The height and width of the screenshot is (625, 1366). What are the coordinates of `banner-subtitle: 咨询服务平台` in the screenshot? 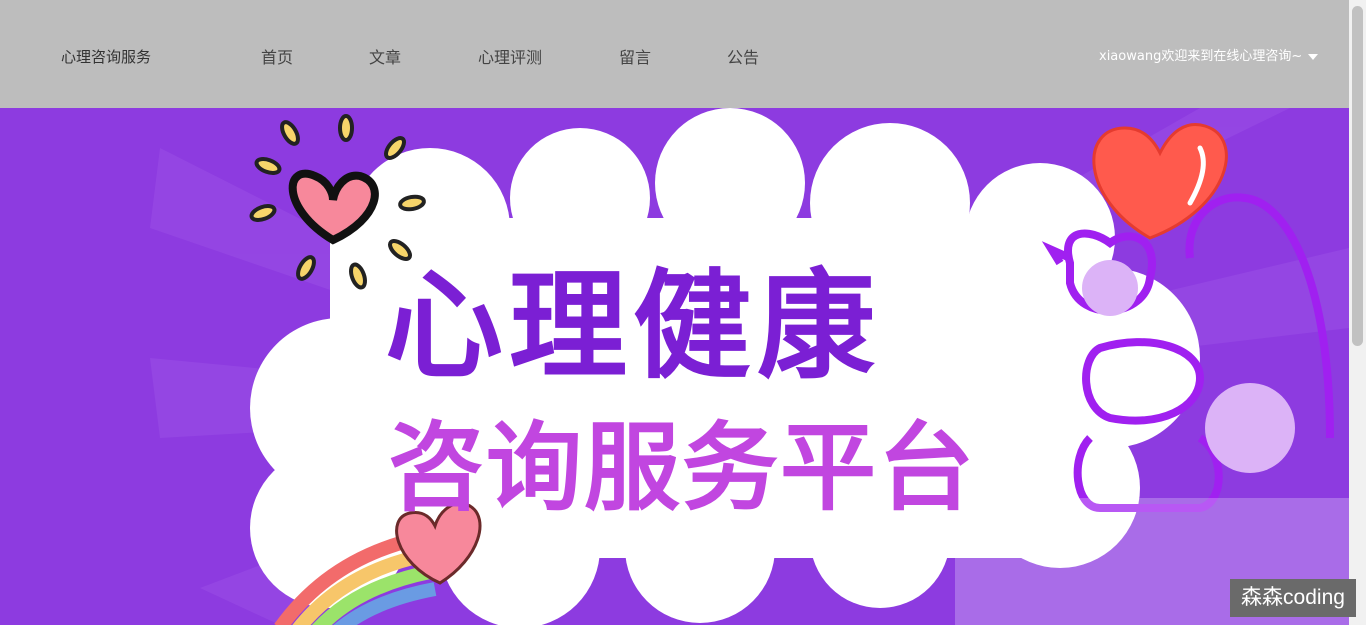 It's located at (682, 468).